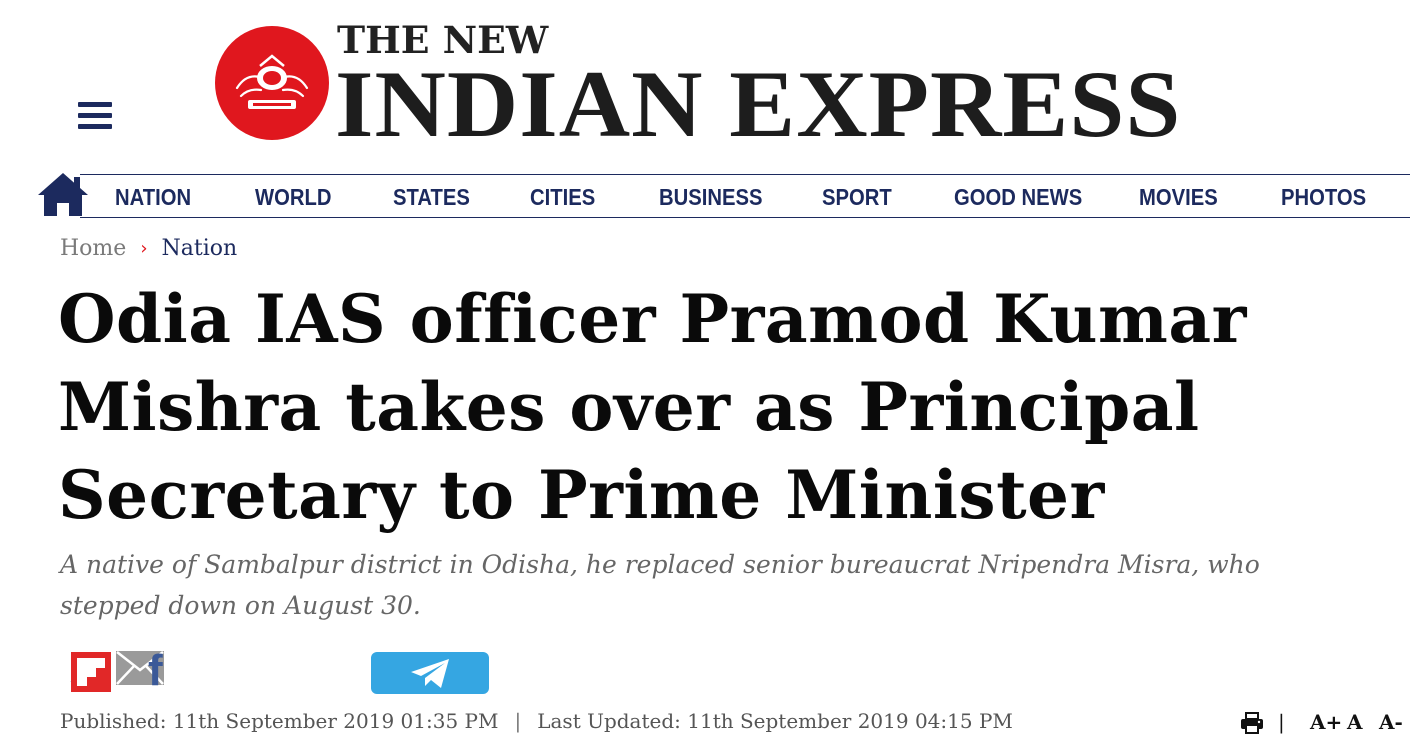 The height and width of the screenshot is (753, 1410). I want to click on article-tools: | A+ A A-, so click(1325, 723).